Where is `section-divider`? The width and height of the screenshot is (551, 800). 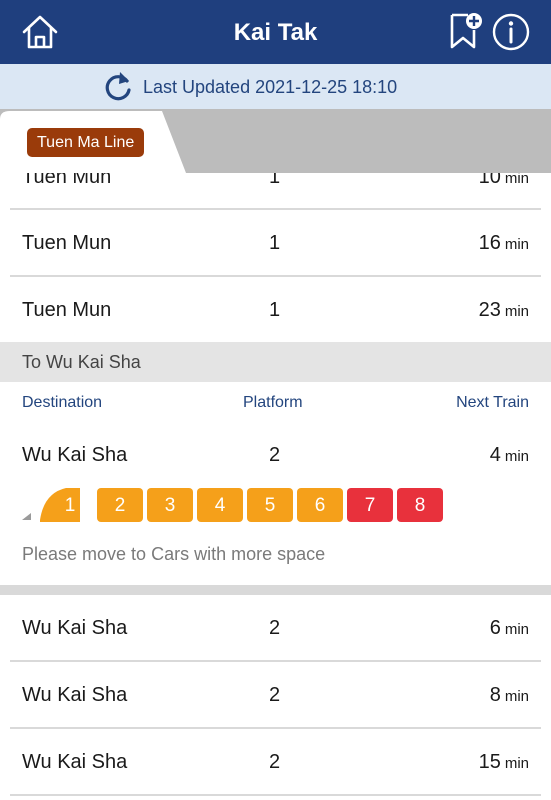 section-divider is located at coordinates (275, 590).